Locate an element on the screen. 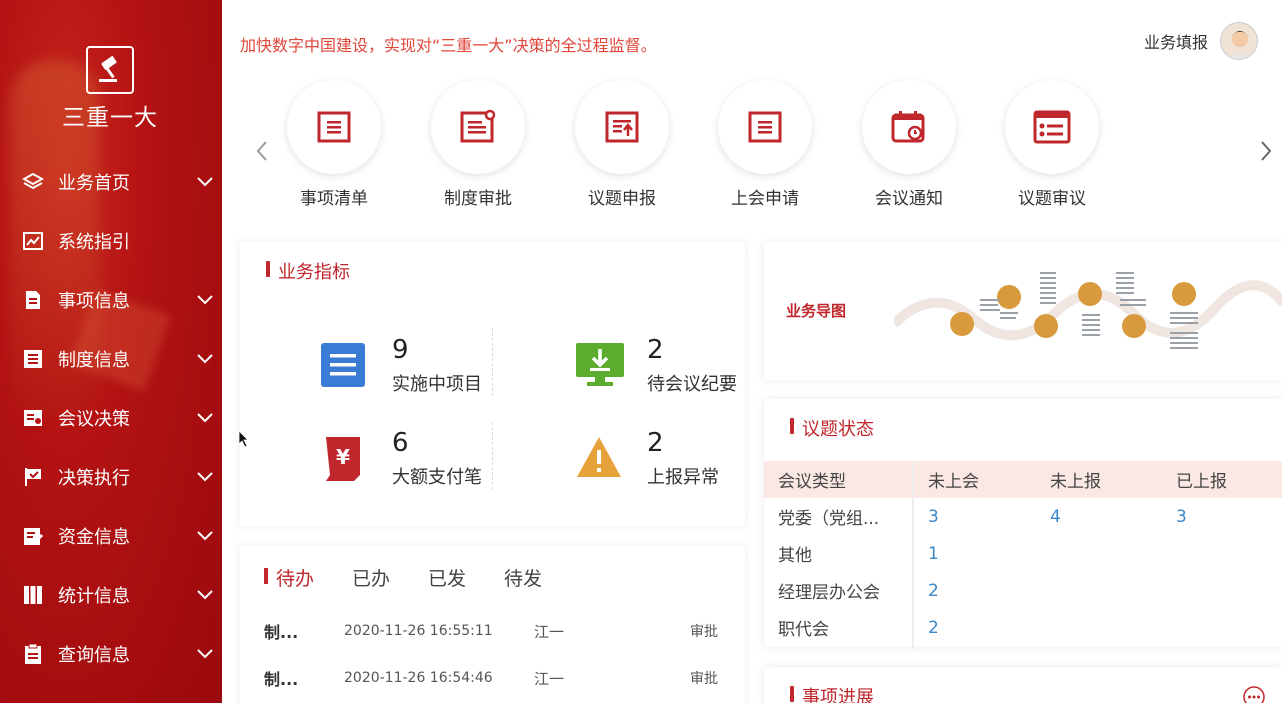 The width and height of the screenshot is (1282, 703). user-role: 业务填报 is located at coordinates (1175, 42).